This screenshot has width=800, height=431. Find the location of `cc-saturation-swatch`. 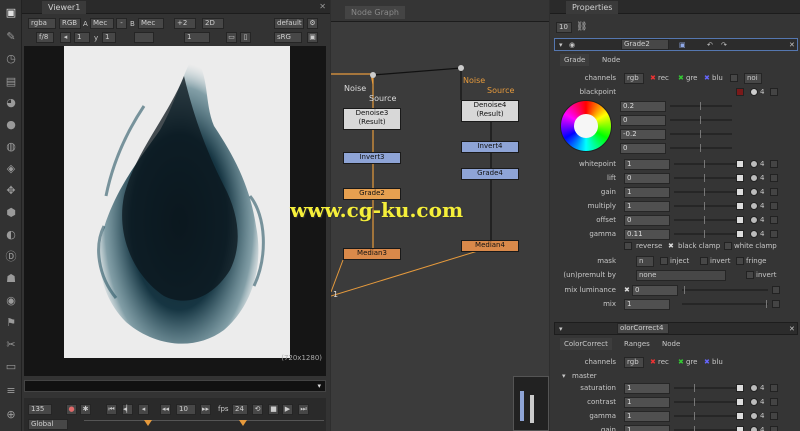

cc-saturation-swatch is located at coordinates (740, 388).